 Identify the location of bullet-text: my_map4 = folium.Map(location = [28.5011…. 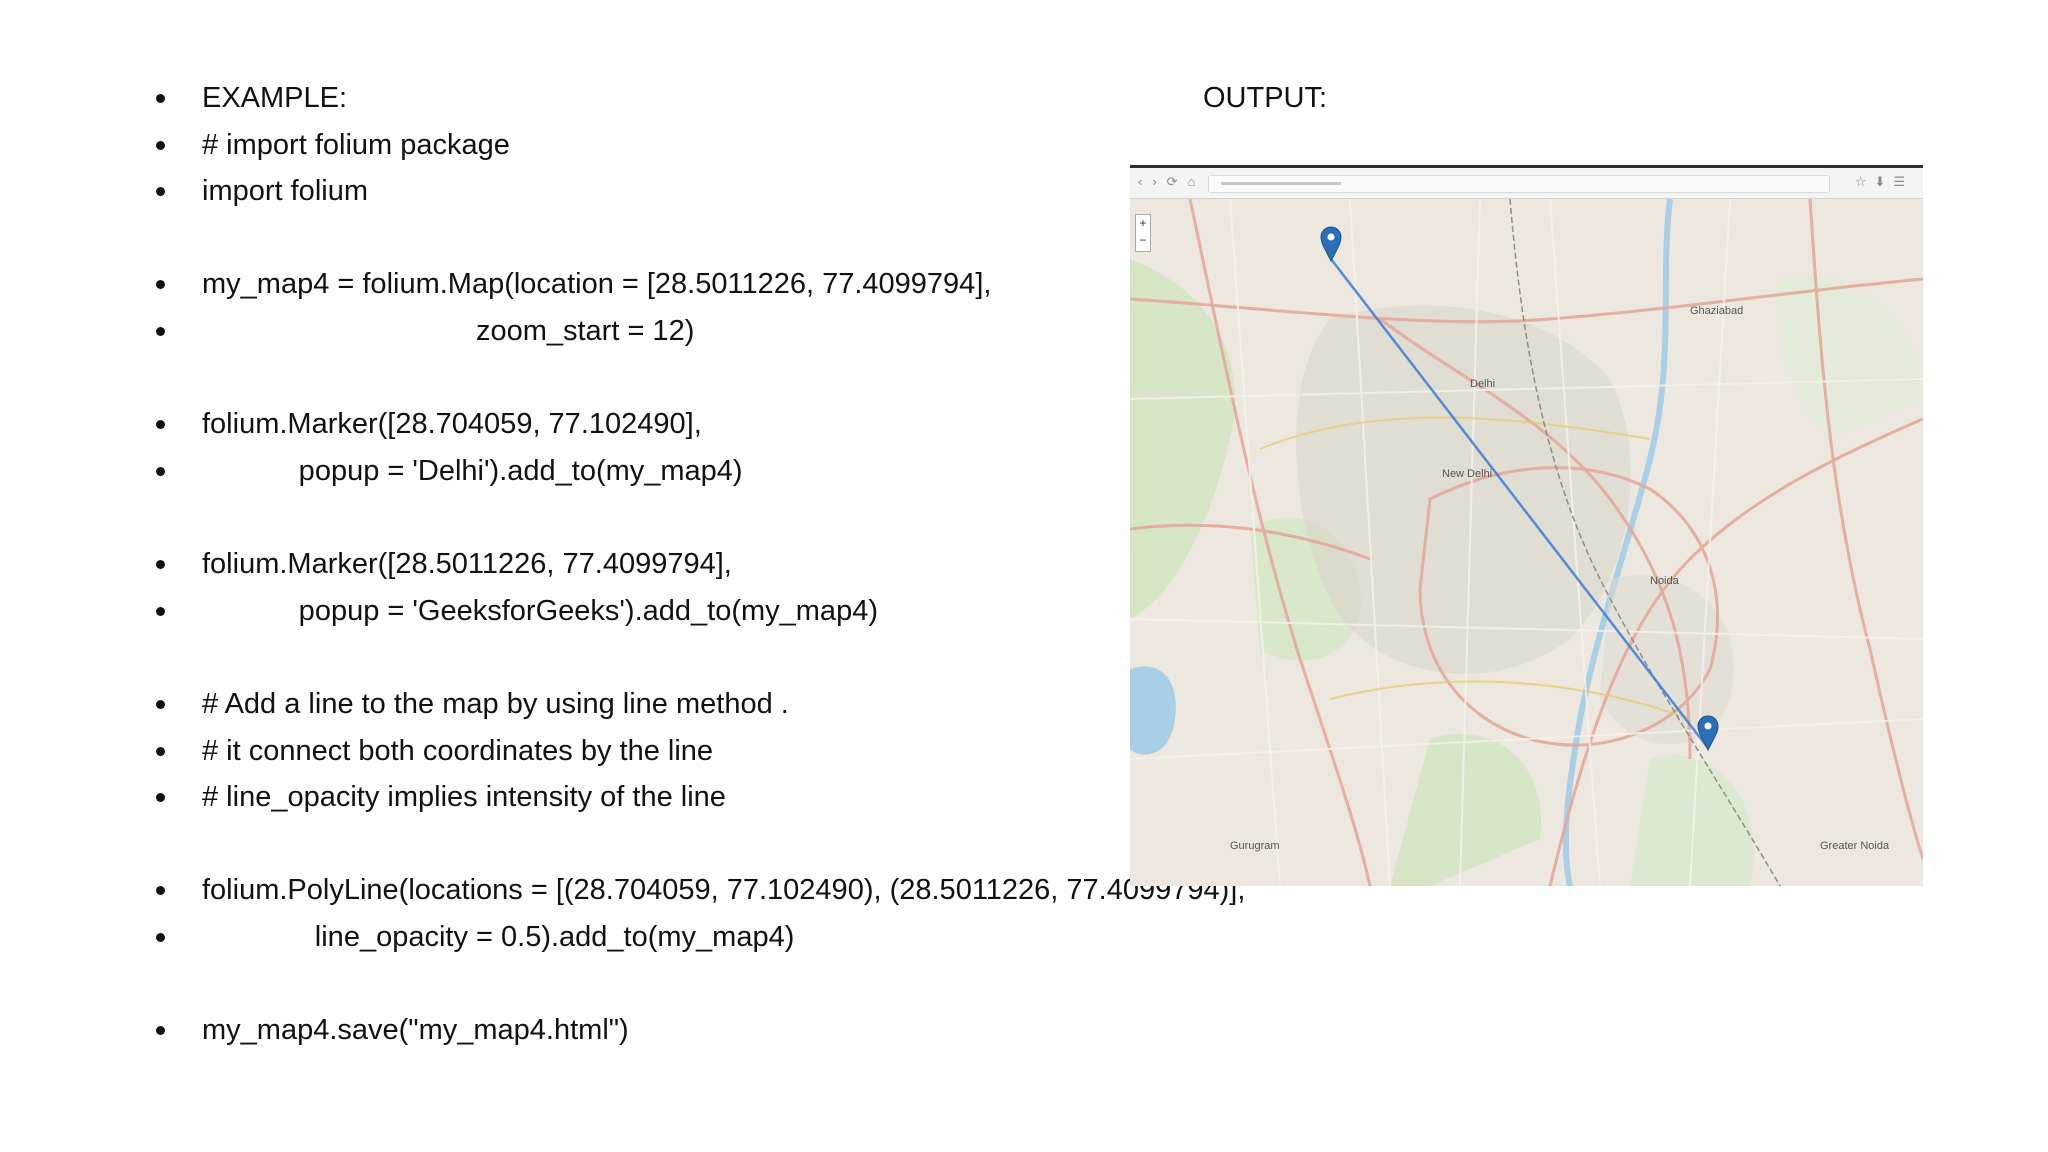
(597, 284).